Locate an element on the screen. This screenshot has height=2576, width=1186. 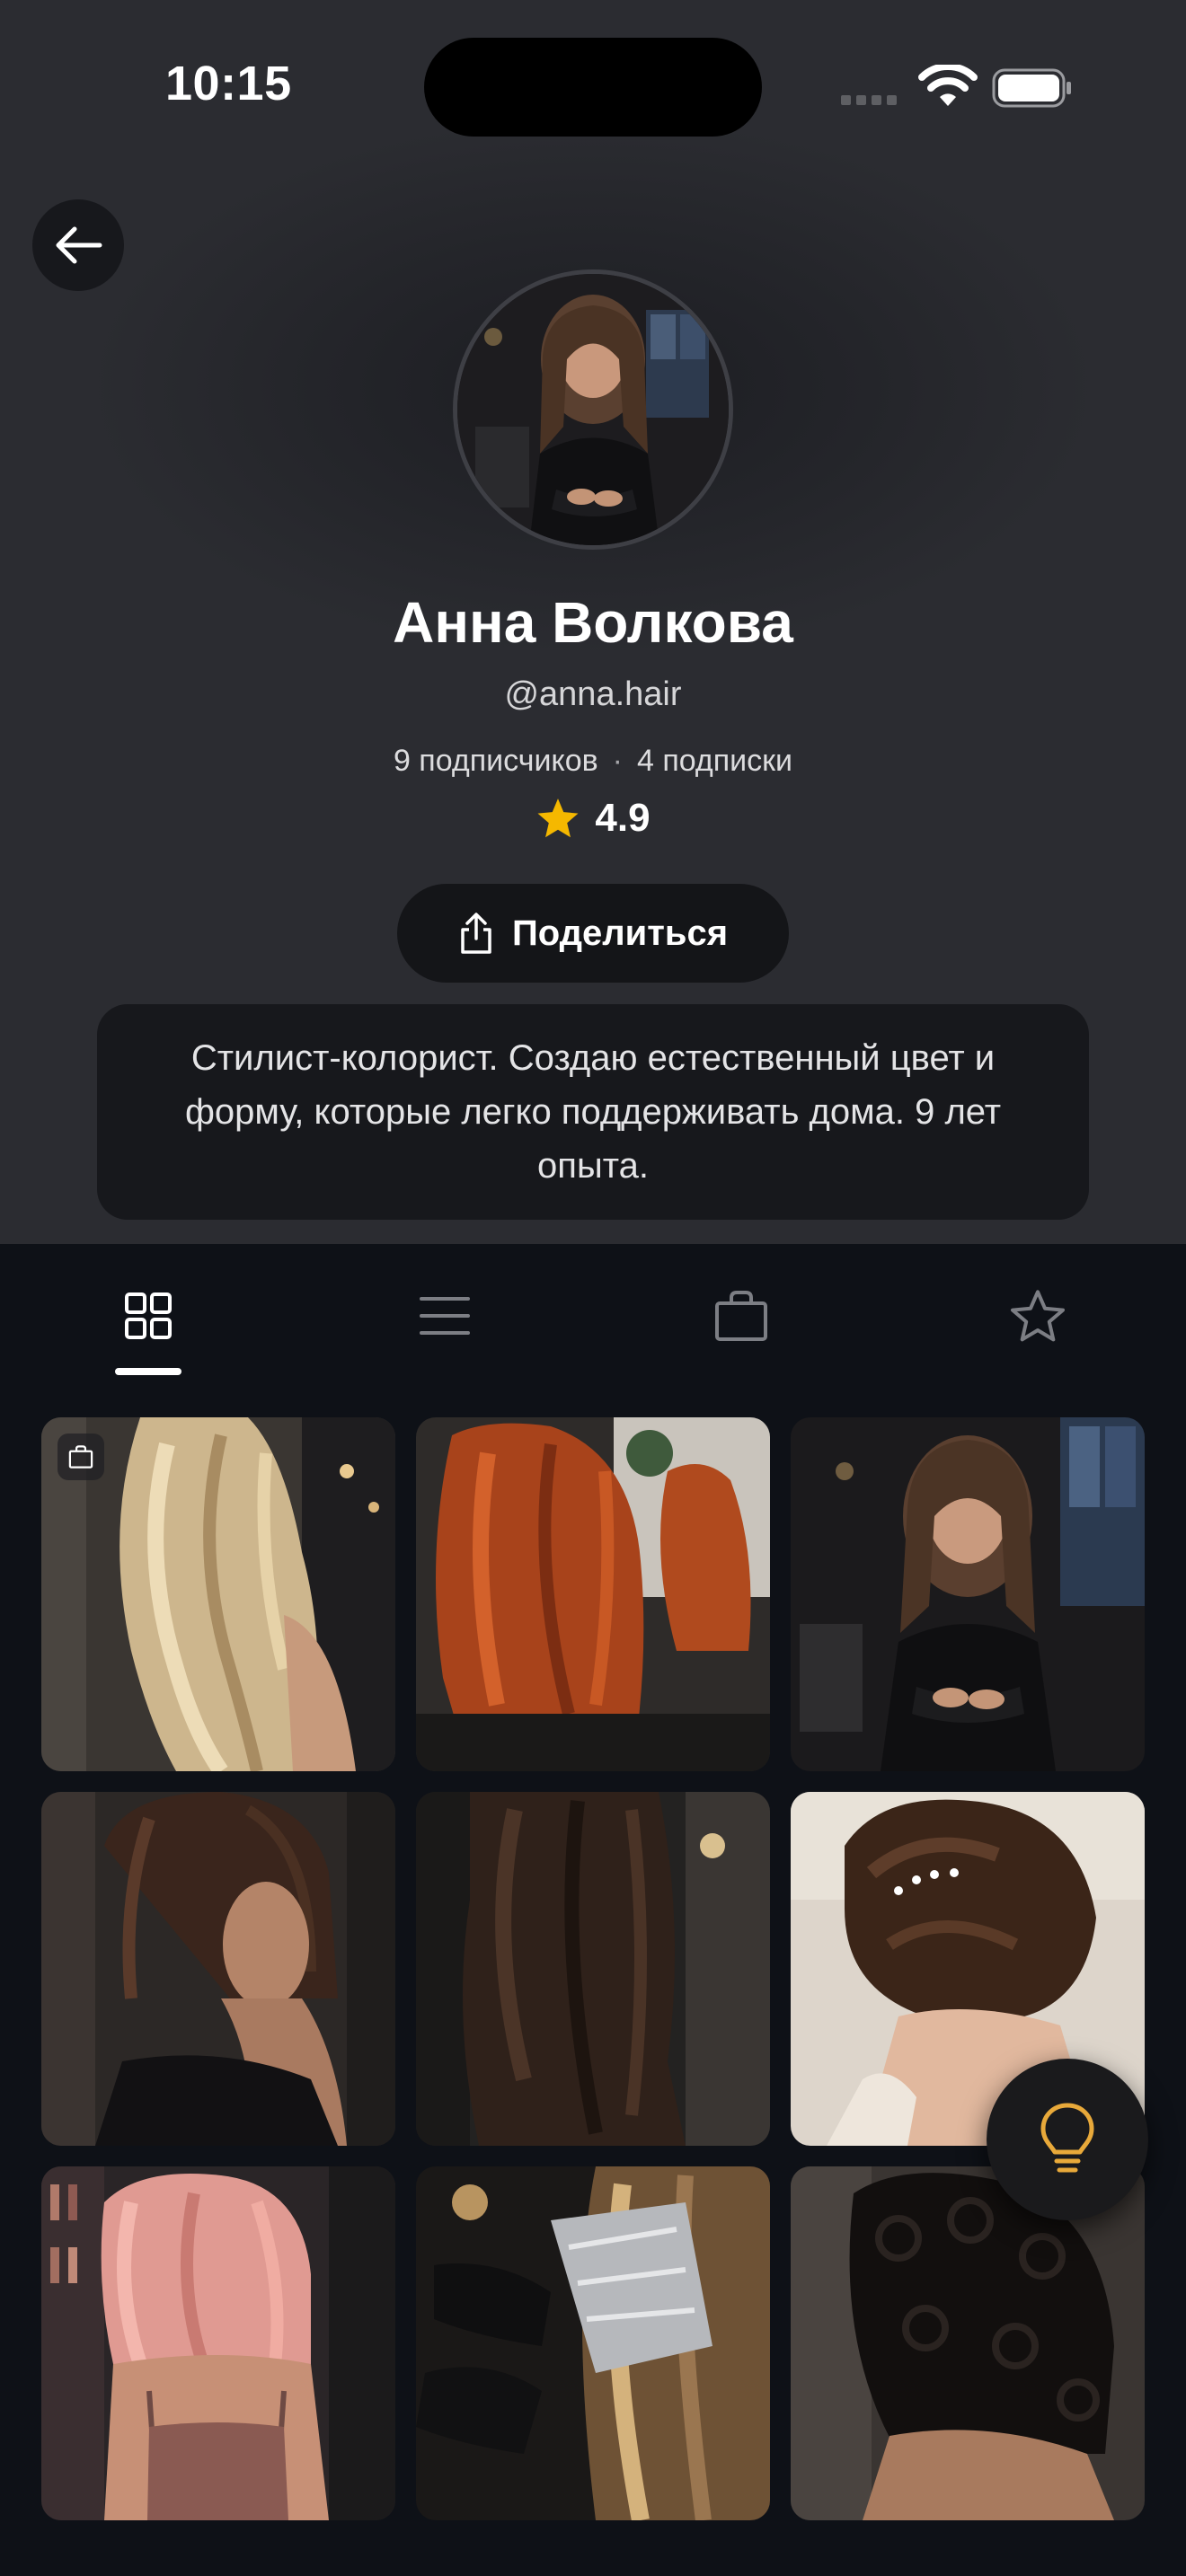
wifi-icon is located at coordinates (948, 85).